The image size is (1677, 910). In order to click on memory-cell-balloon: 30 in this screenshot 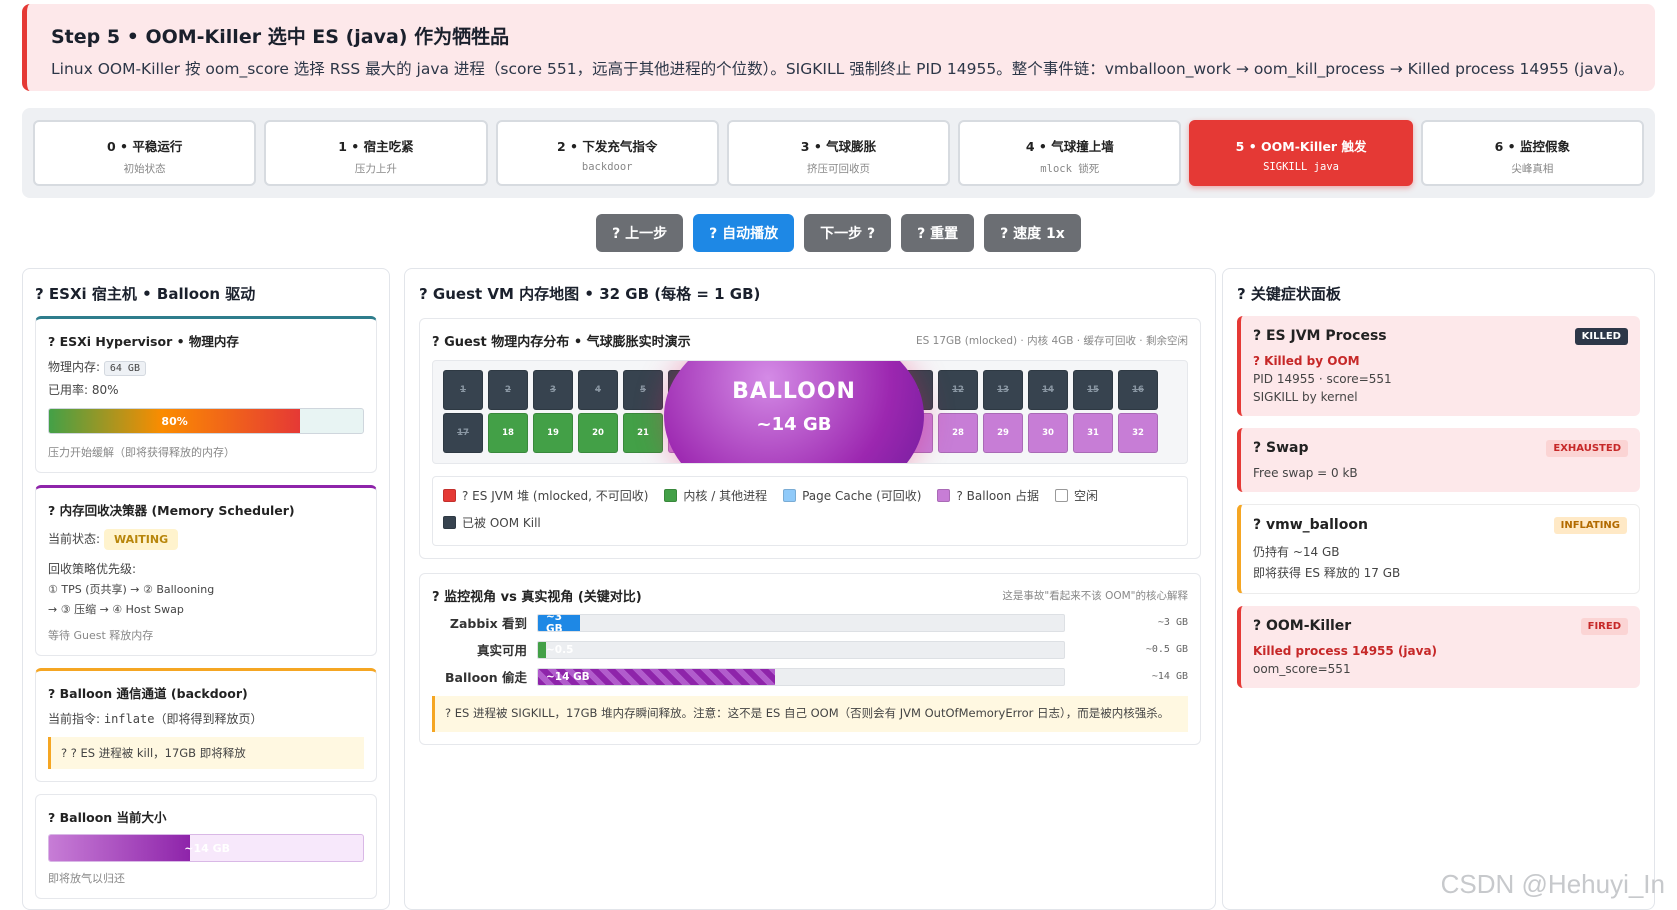, I will do `click(1048, 433)`.